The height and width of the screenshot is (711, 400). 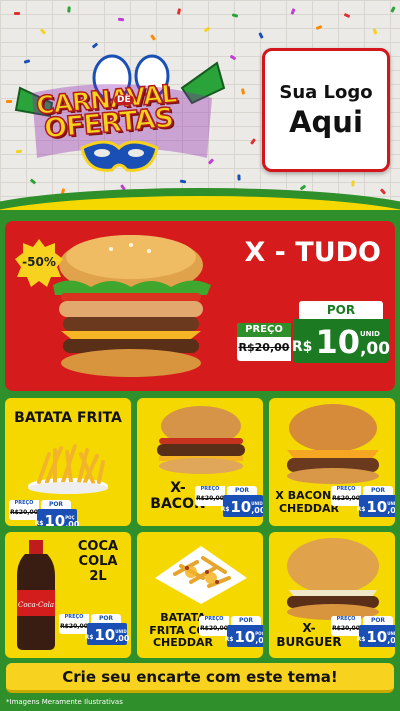 I want to click on featured-price-tag: PREÇO R$20,00 POR R$ 10 UNID ,00, so click(x=314, y=332).